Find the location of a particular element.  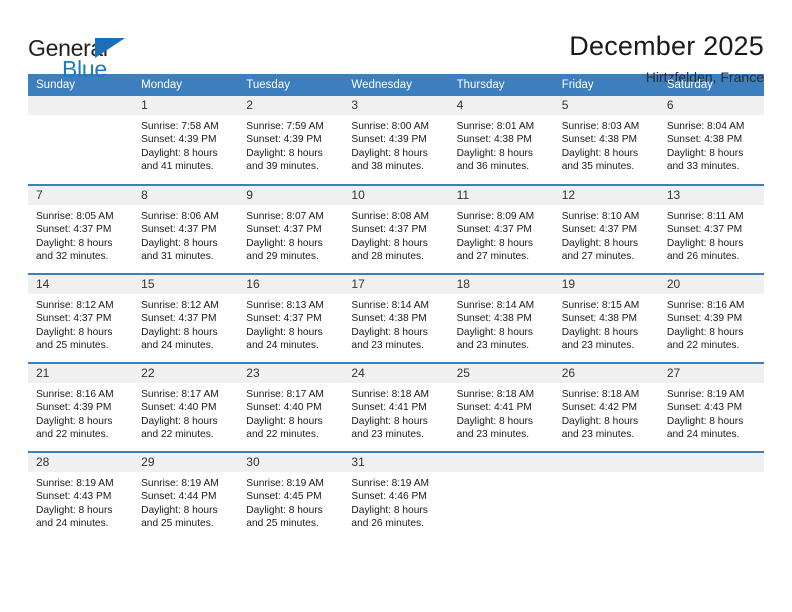

sunrise-text: Sunrise: 8:12 AM is located at coordinates (180, 305).